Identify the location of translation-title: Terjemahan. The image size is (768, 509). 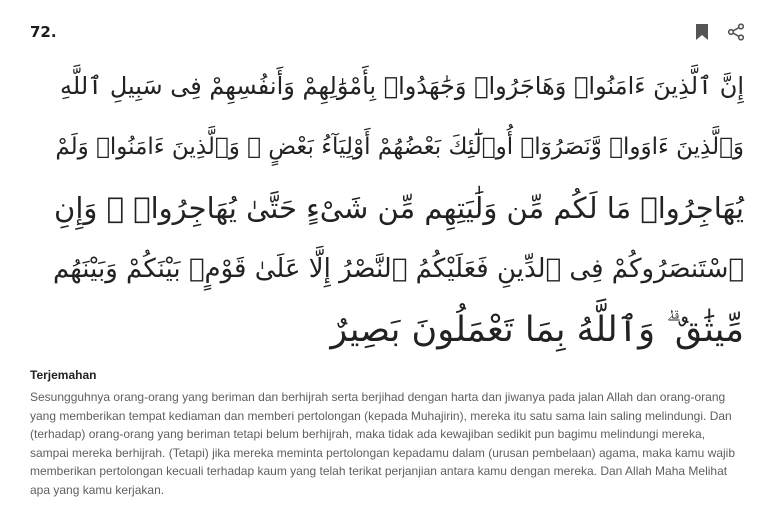
(63, 375).